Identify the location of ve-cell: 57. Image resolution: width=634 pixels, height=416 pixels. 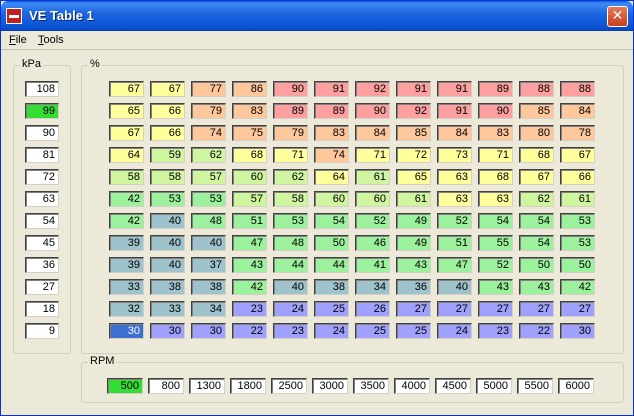
(208, 177).